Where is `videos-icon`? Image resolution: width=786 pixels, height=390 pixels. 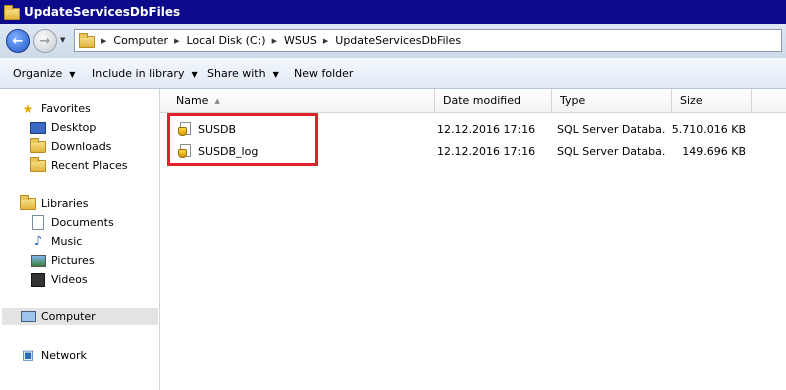 videos-icon is located at coordinates (38, 279).